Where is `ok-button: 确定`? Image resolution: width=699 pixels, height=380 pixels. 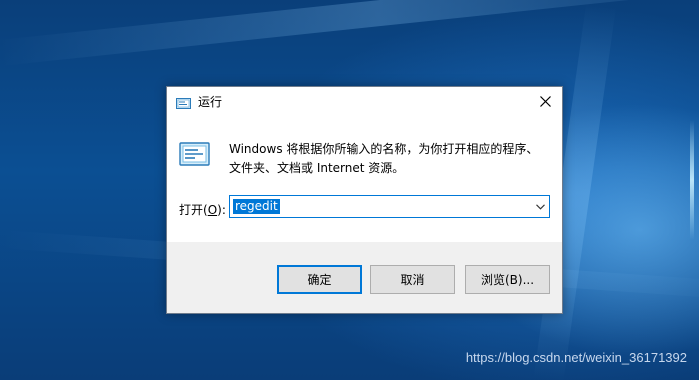 ok-button: 确定 is located at coordinates (319, 279).